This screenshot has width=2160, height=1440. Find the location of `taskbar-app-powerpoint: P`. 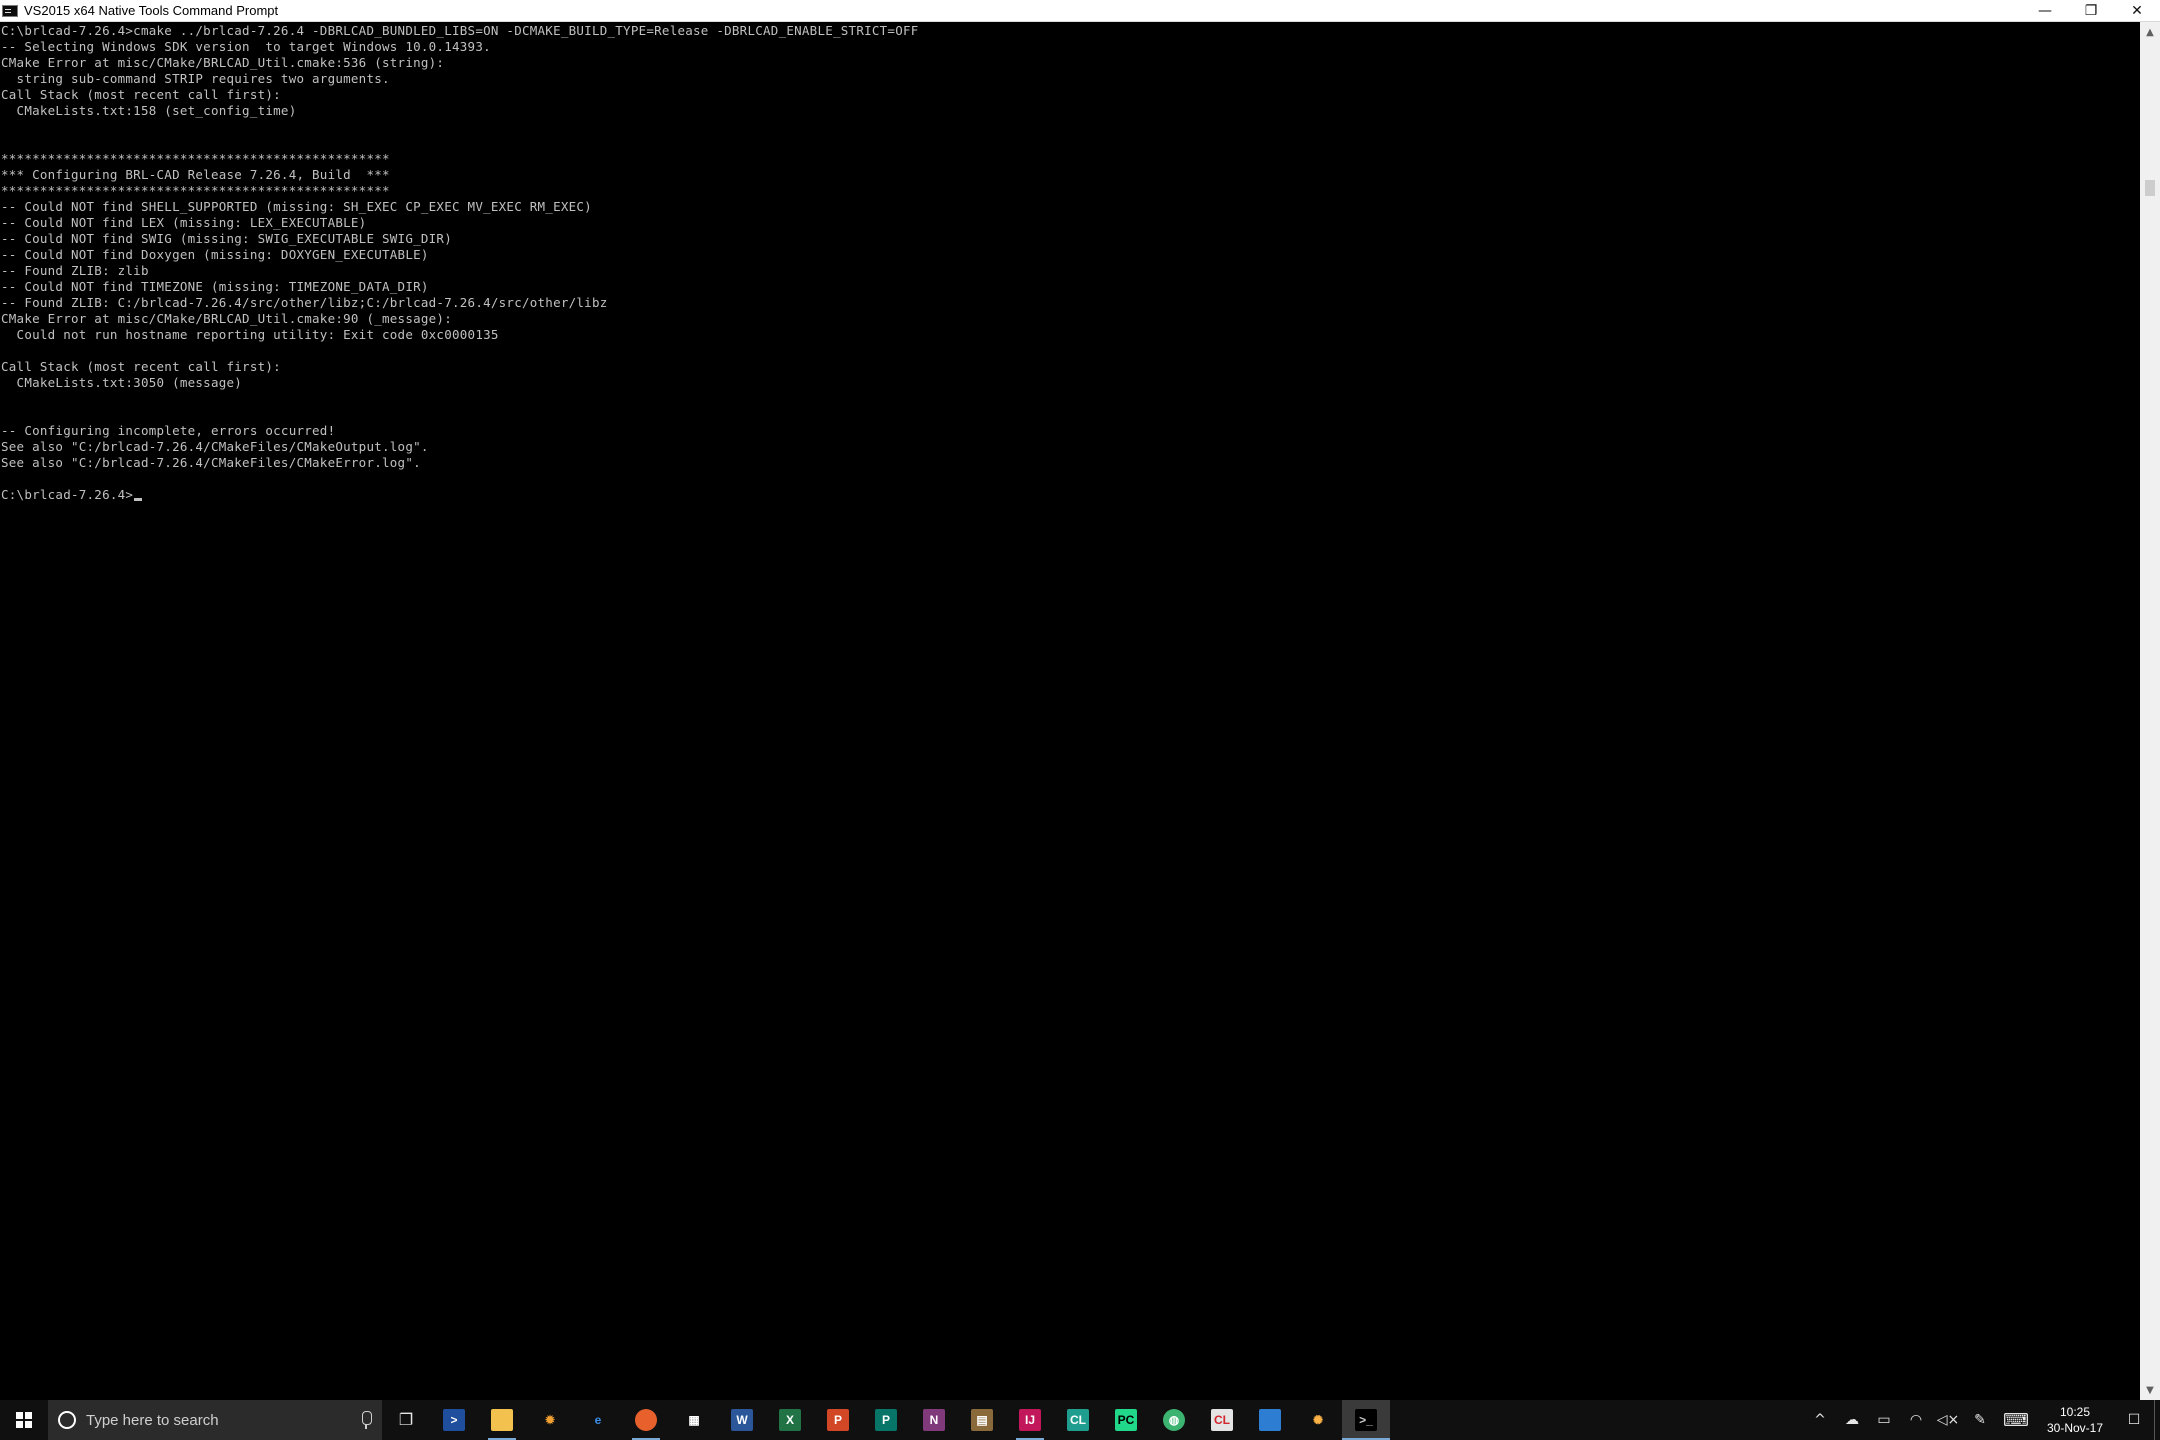

taskbar-app-powerpoint: P is located at coordinates (838, 1420).